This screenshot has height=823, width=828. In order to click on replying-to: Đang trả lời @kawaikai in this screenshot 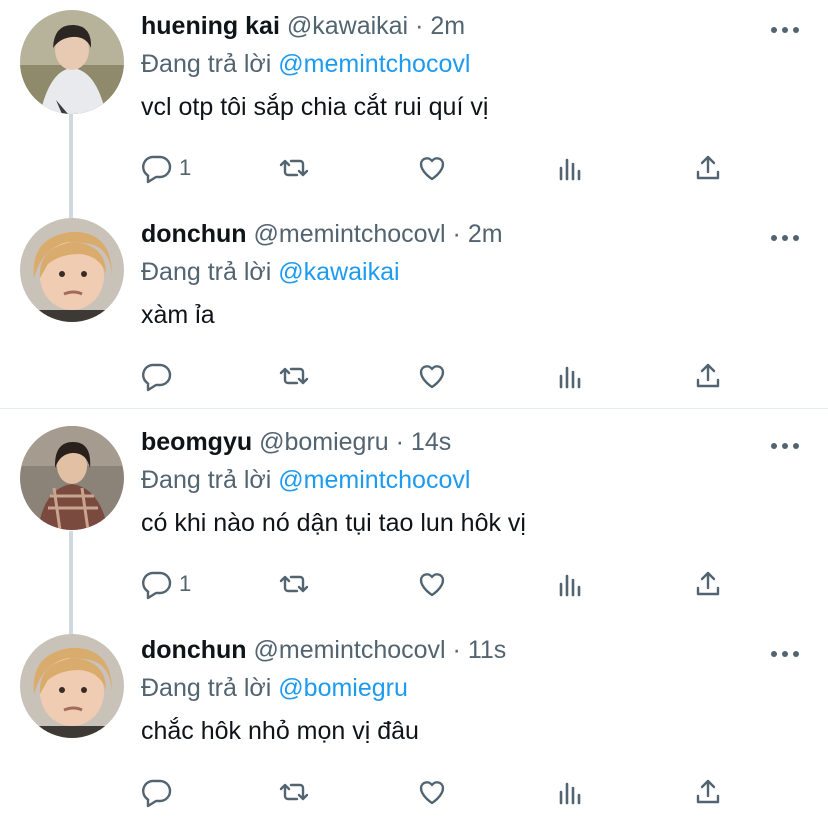, I will do `click(270, 272)`.